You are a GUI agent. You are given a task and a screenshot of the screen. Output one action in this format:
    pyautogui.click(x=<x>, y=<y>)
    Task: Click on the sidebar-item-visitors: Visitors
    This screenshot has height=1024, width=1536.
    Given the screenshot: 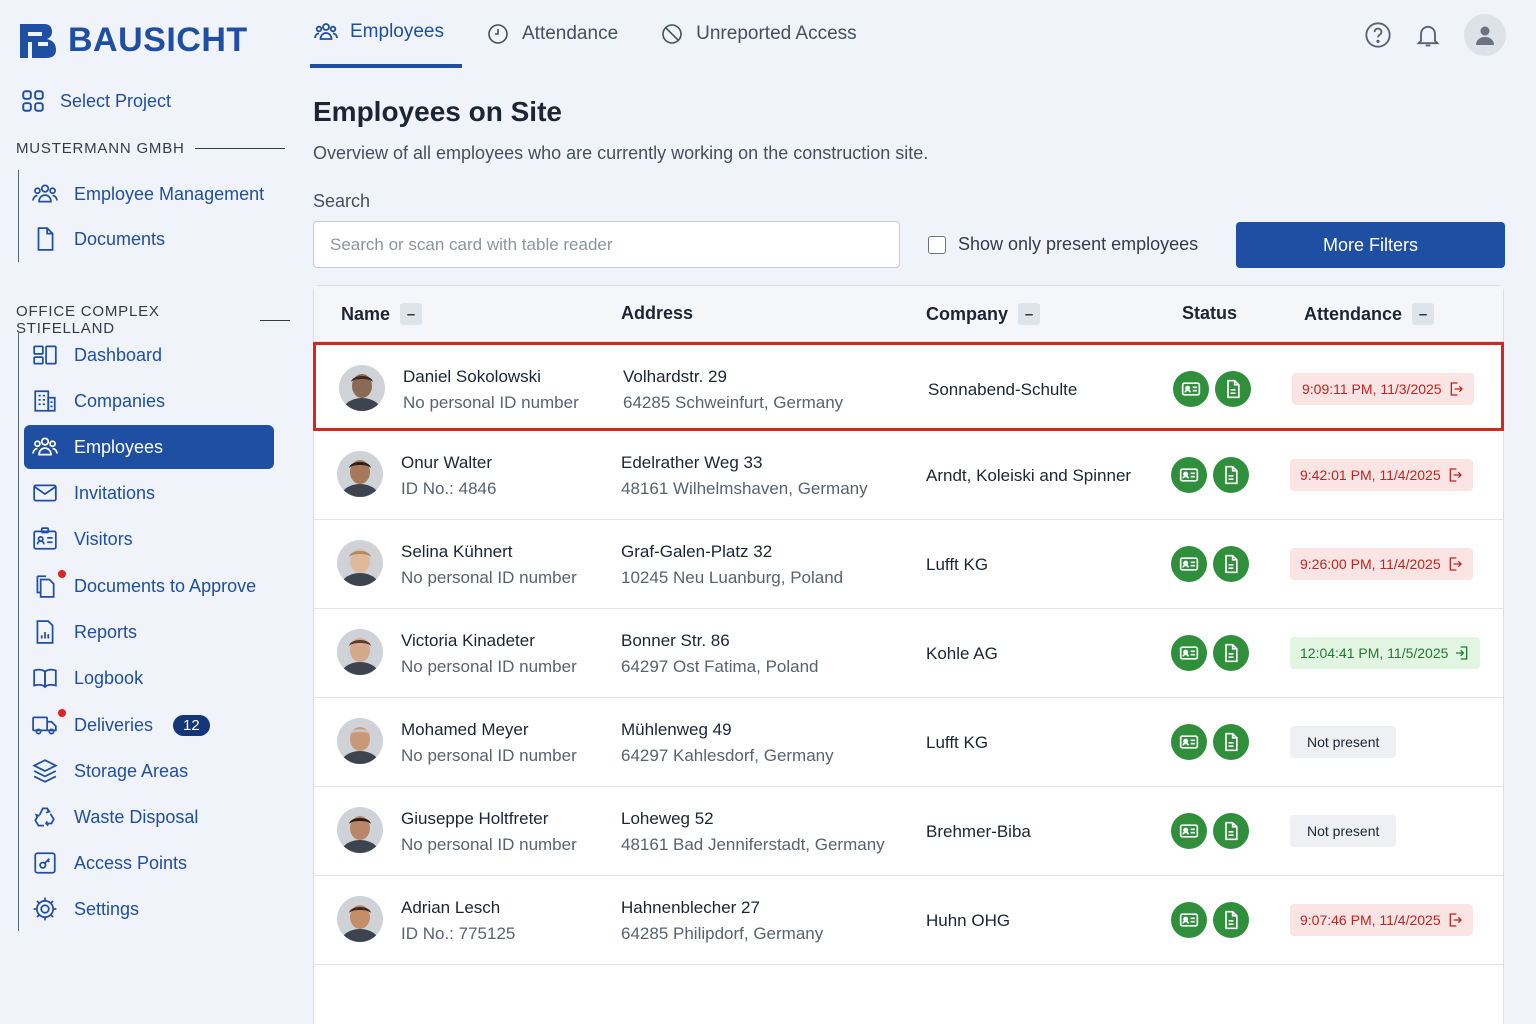 What is the action you would take?
    pyautogui.click(x=149, y=539)
    